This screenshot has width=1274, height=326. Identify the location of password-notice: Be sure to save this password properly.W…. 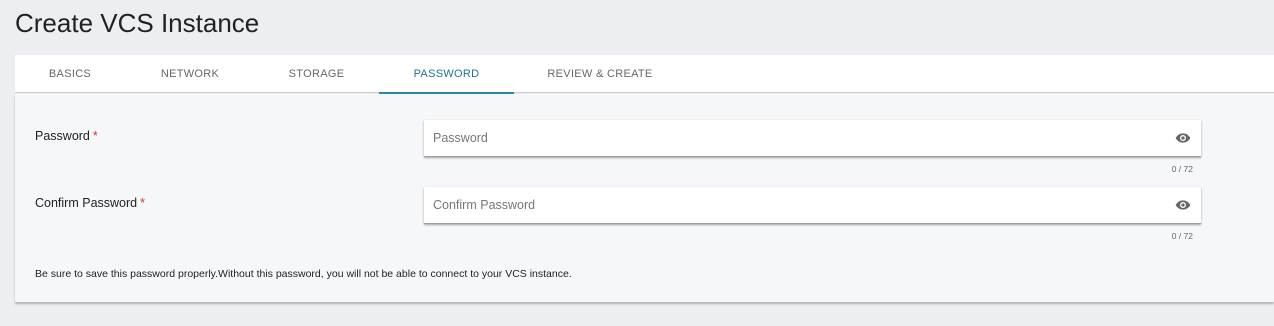
(303, 274).